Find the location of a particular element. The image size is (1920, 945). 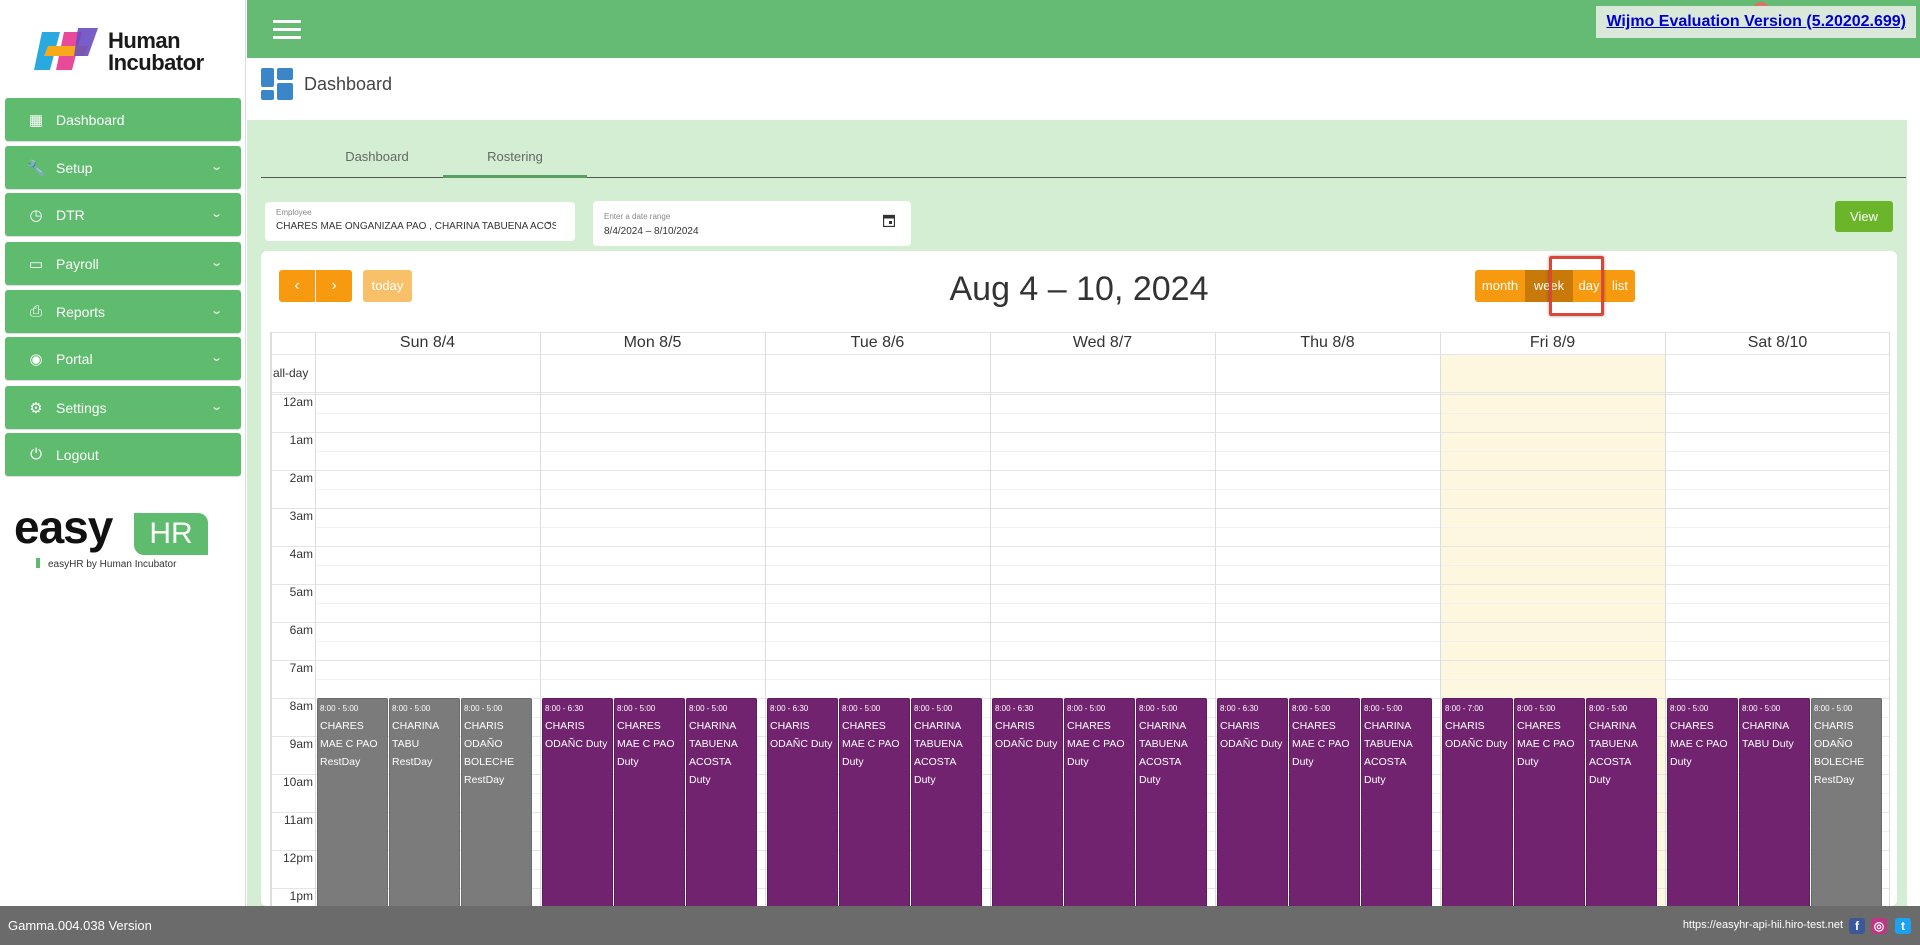

portal-icon: ◉ is located at coordinates (36, 359).